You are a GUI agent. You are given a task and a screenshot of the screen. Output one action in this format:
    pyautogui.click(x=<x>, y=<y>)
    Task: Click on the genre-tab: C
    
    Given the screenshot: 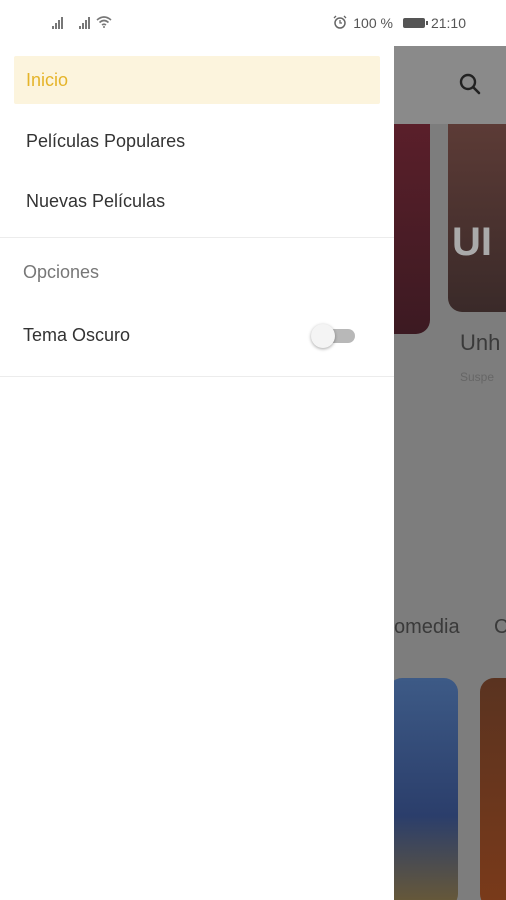 What is the action you would take?
    pyautogui.click(x=500, y=627)
    